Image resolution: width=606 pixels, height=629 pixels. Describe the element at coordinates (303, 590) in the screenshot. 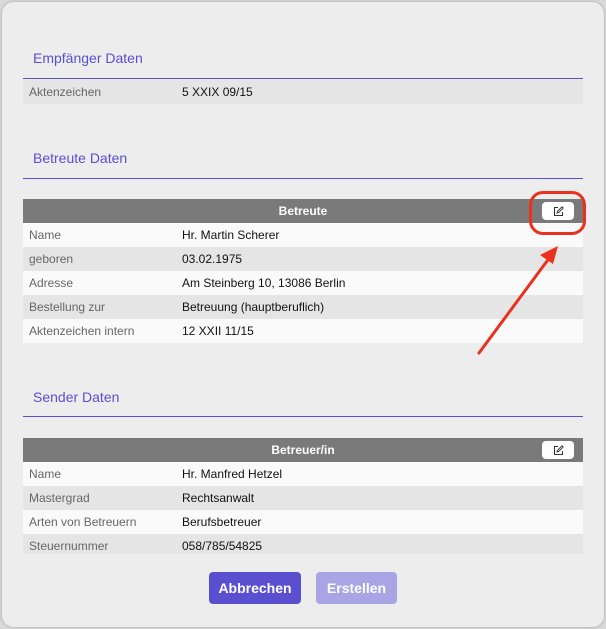

I see `modal-footer: Abbrechen Erstellen` at that location.